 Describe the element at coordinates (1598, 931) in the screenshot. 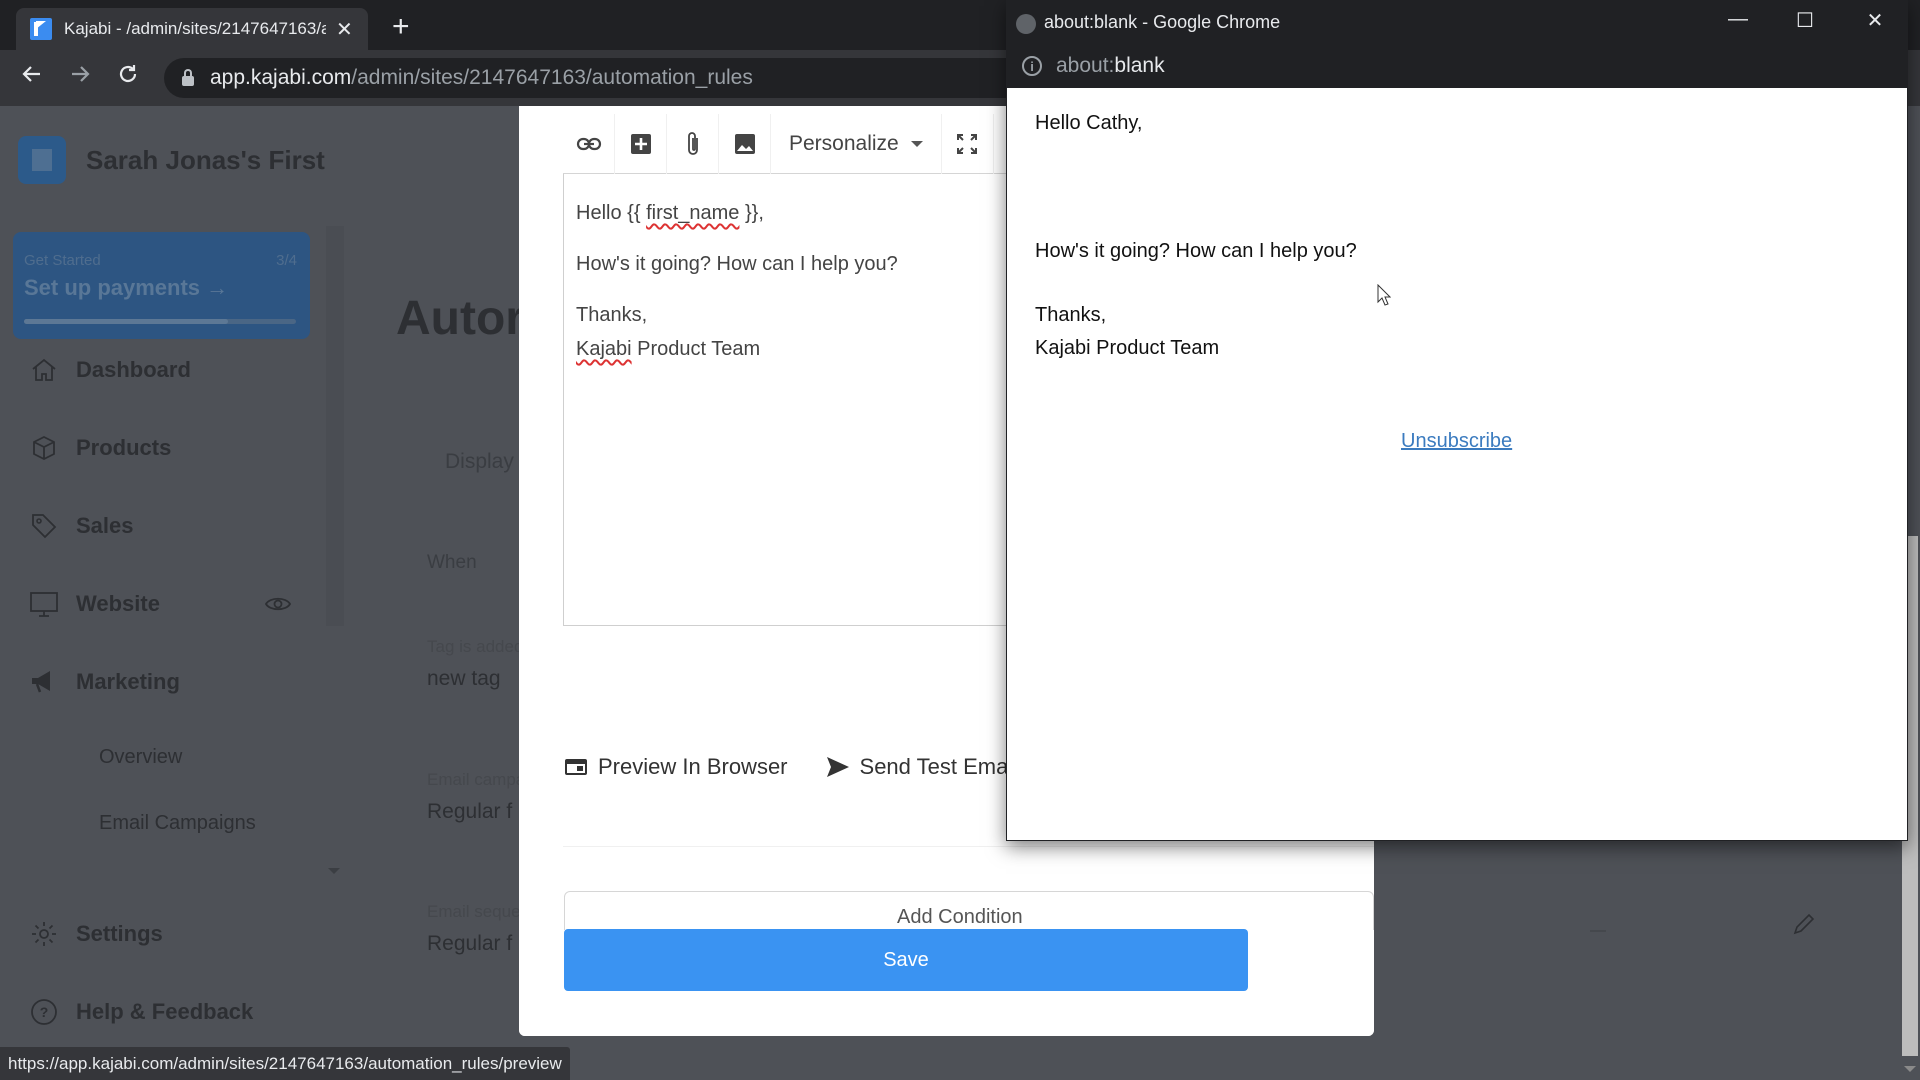

I see `empty-value-dash` at that location.